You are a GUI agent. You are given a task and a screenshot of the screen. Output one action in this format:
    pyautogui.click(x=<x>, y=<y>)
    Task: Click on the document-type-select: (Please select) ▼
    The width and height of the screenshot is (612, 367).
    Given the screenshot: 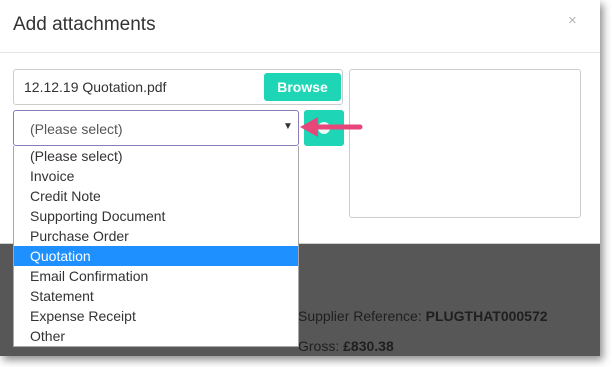 What is the action you would take?
    pyautogui.click(x=156, y=128)
    